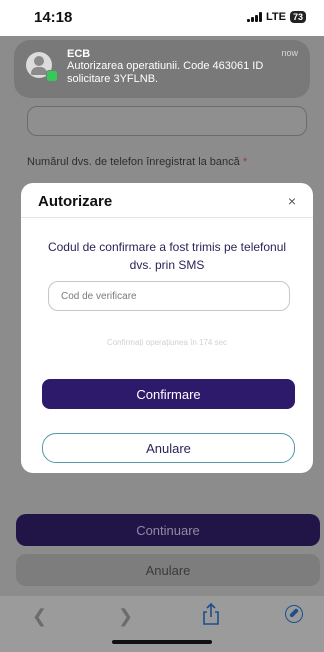 The height and width of the screenshot is (652, 324). Describe the element at coordinates (167, 217) in the screenshot. I see `modal-divider` at that location.